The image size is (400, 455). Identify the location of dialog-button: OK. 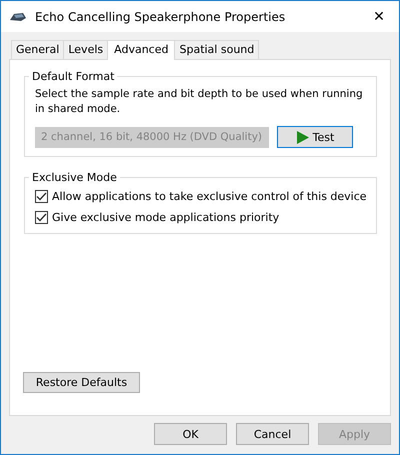
(190, 434).